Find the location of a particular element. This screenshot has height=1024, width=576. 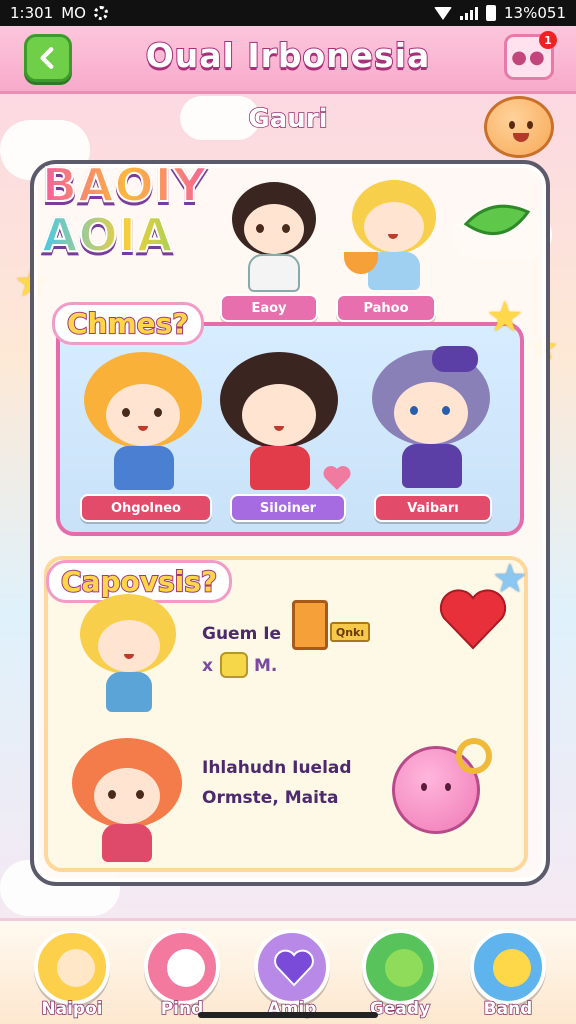

battery-level: 13%051 is located at coordinates (535, 13).